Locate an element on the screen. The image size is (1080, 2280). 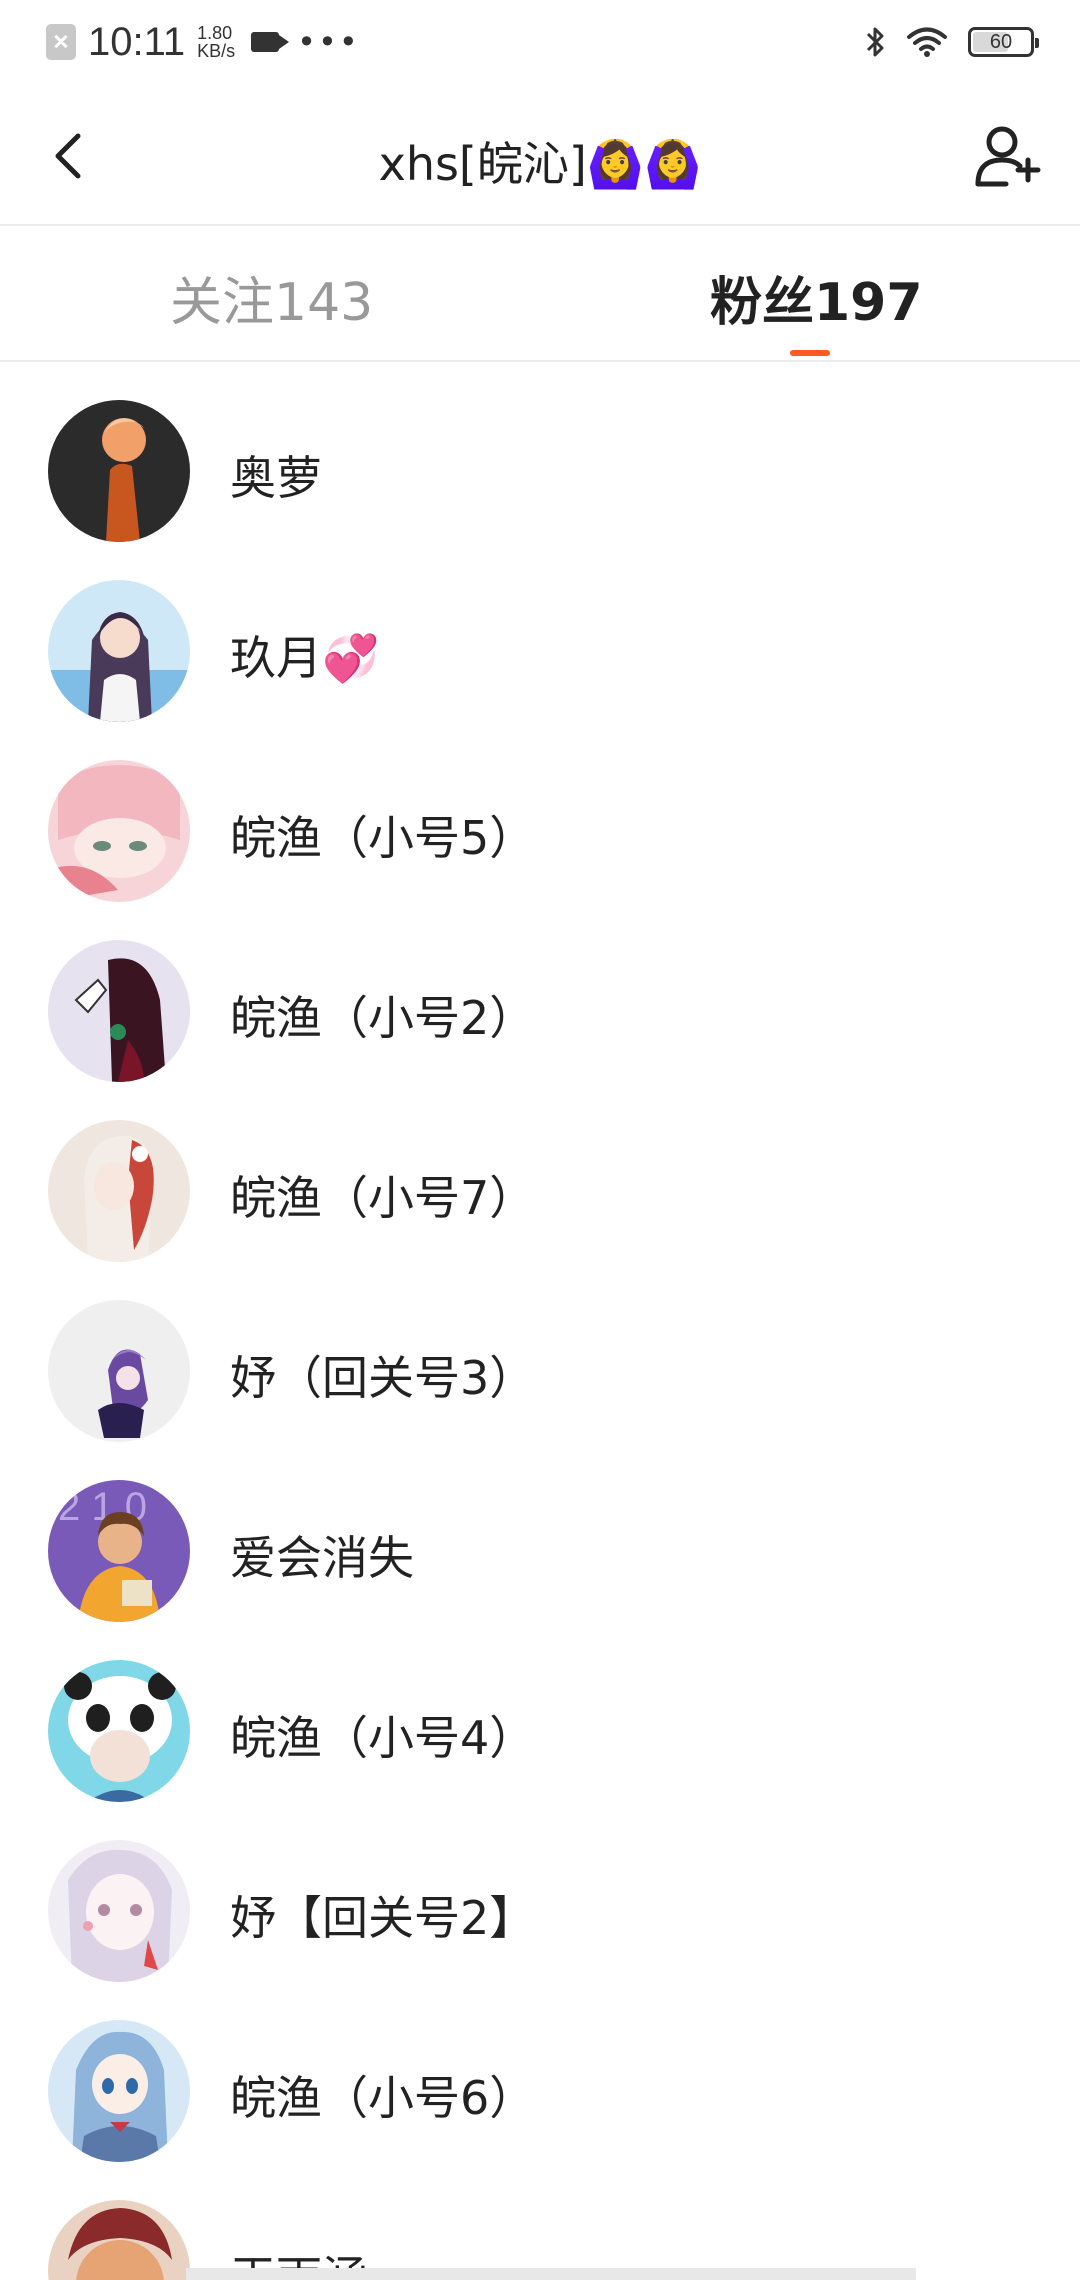
list-item: 王雨涵 is located at coordinates (540, 2221).